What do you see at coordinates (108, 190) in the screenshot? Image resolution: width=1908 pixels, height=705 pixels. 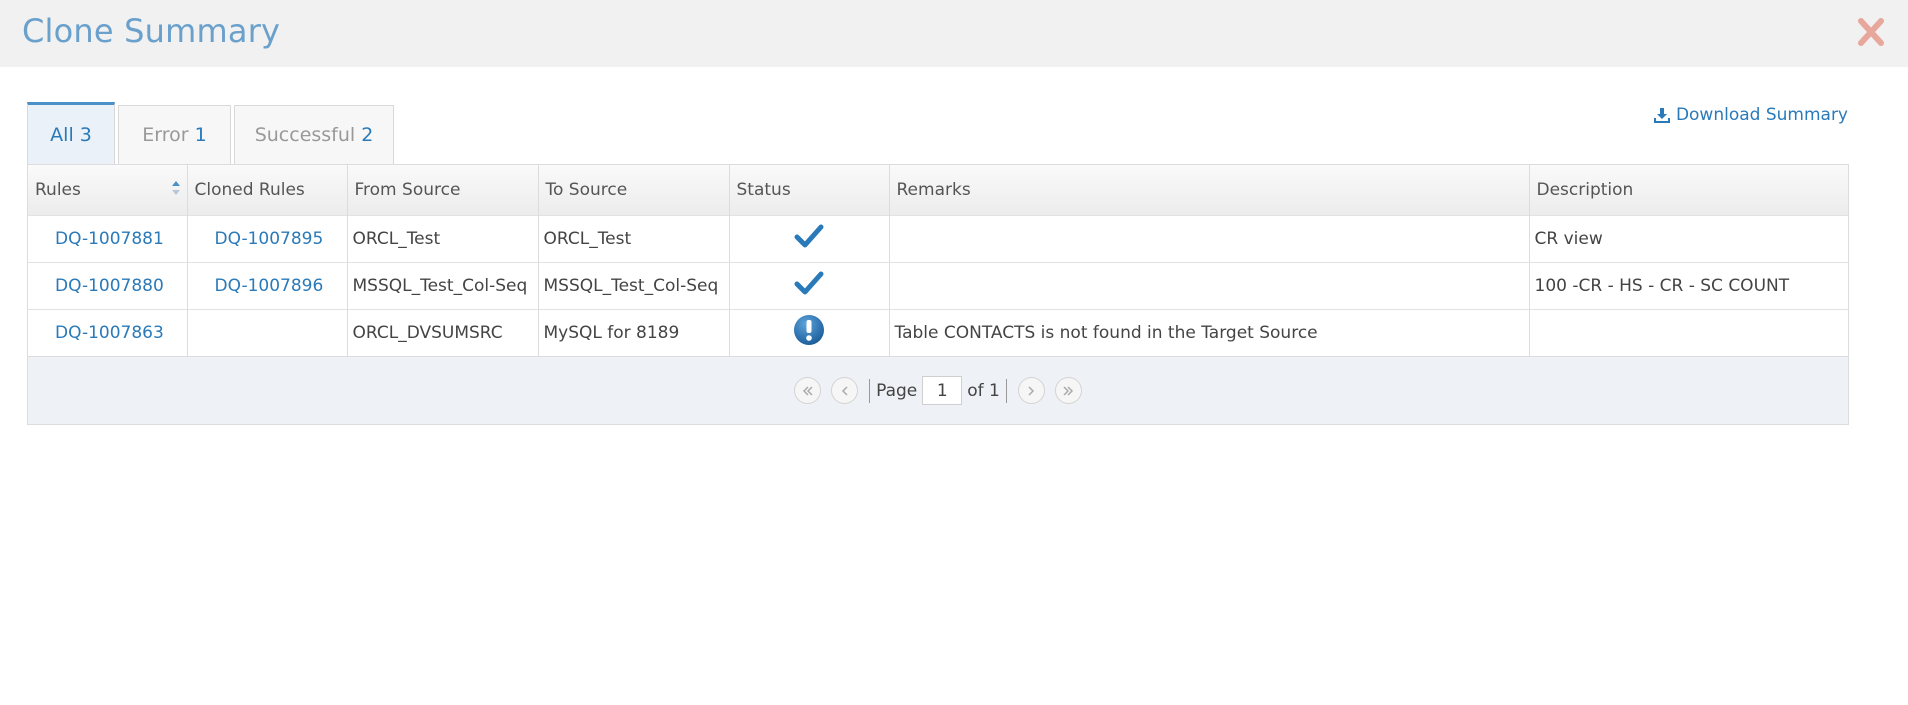 I see `column-header-rules: Rules` at bounding box center [108, 190].